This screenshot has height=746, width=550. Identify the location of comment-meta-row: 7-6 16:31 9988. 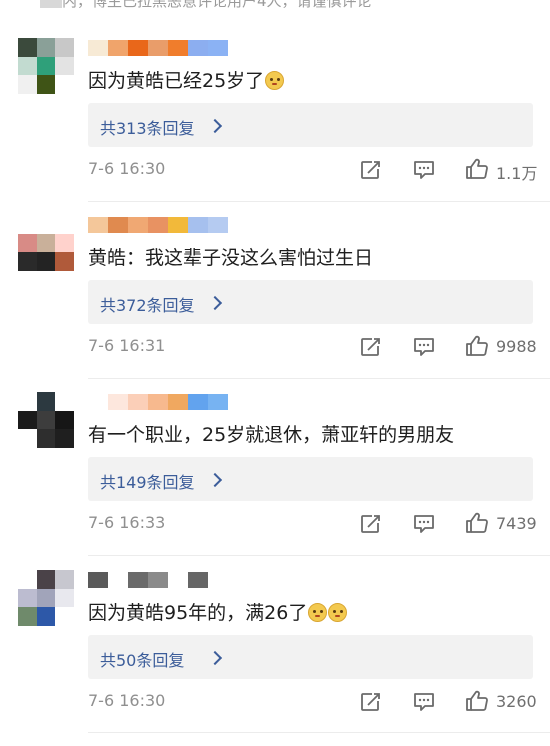
(312, 347).